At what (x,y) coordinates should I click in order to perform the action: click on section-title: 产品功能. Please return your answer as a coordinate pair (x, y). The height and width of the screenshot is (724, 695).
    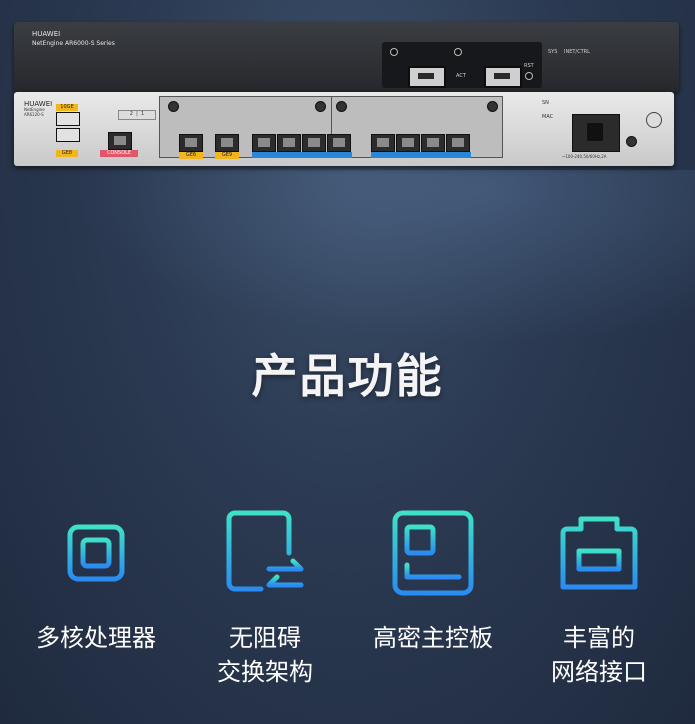
    Looking at the image, I should click on (347, 376).